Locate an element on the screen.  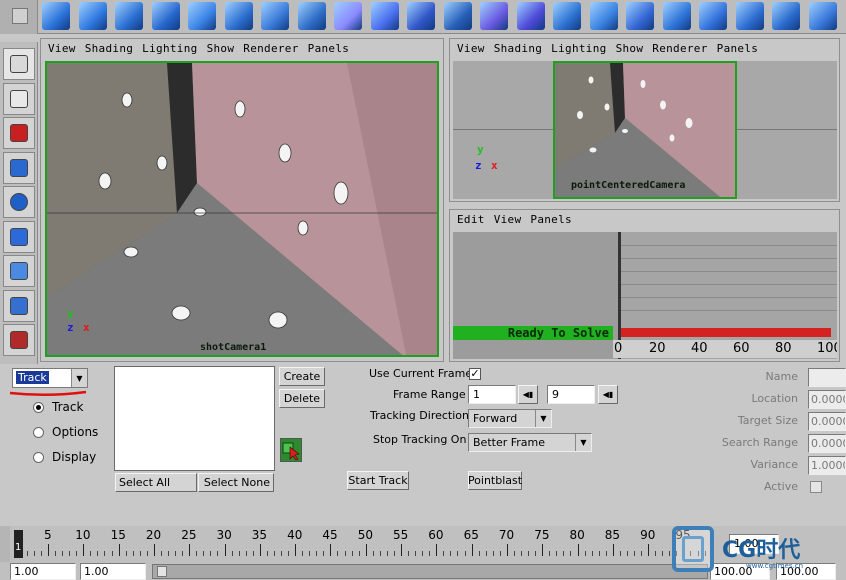
active-checkbox is located at coordinates (816, 487).